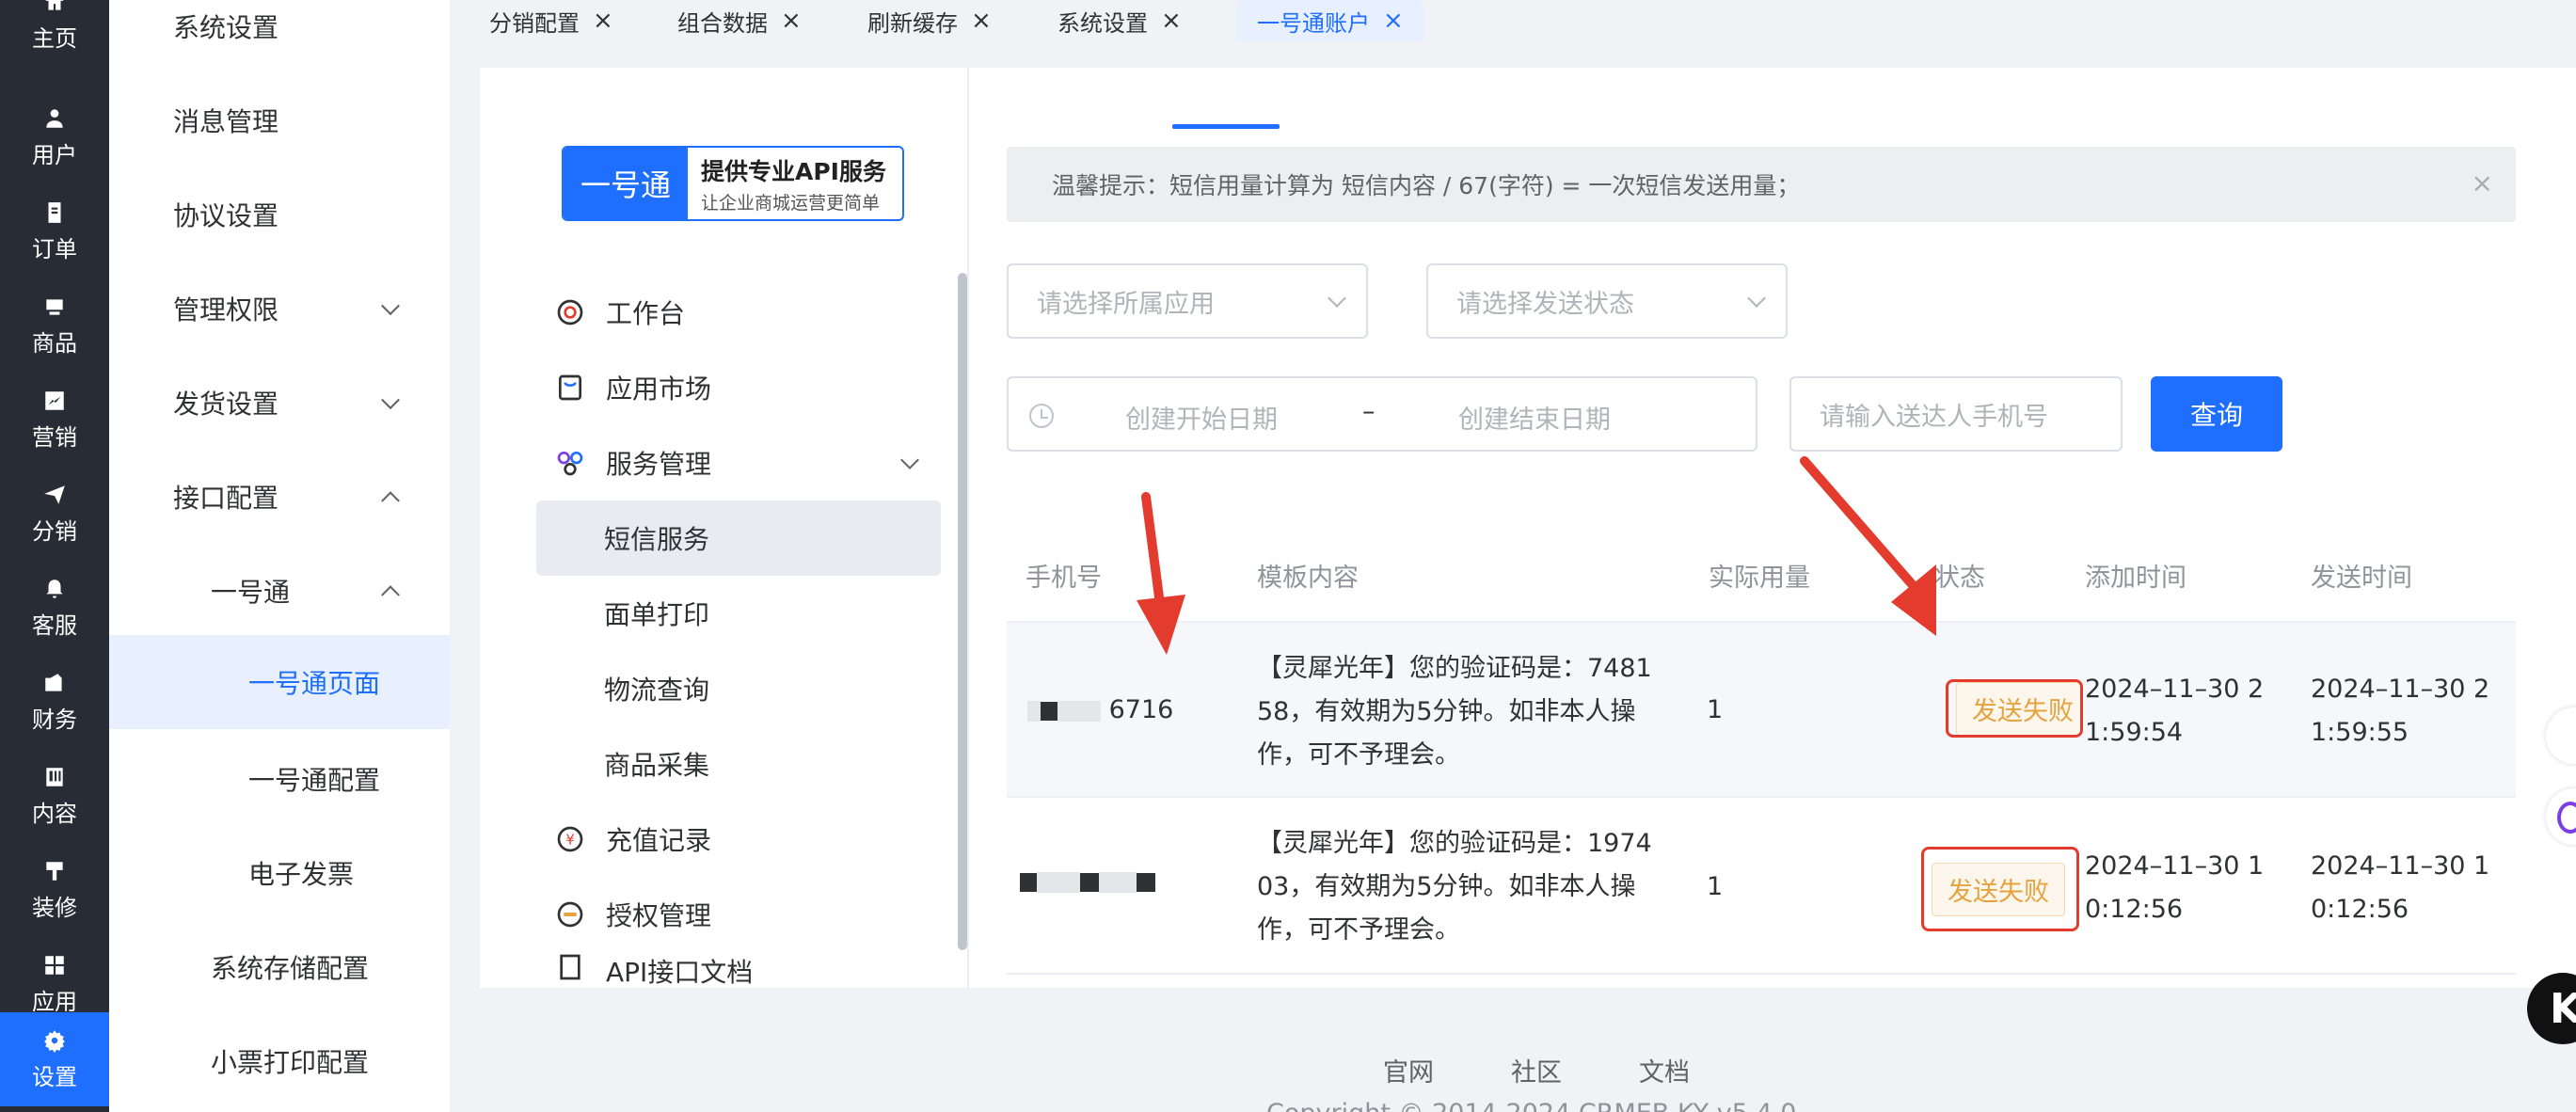  Describe the element at coordinates (1161, 573) in the screenshot. I see `annotation-arrow-icon` at that location.